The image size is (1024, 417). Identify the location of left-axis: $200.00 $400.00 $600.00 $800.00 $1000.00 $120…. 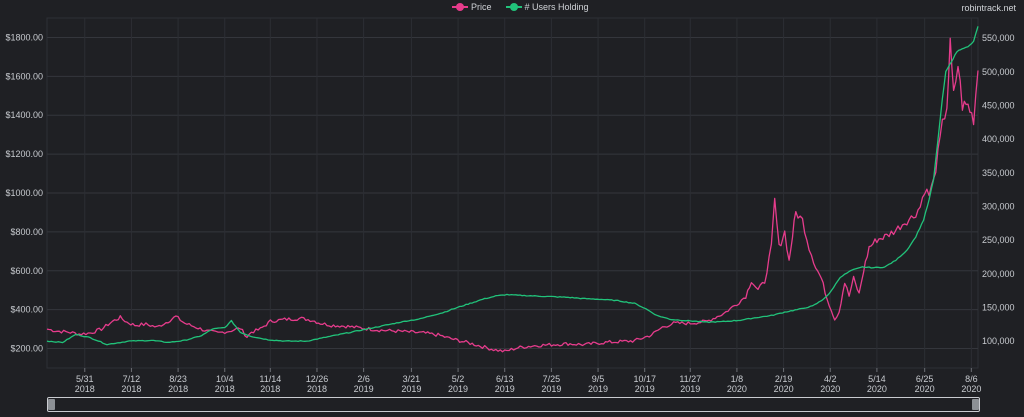
(24, 192).